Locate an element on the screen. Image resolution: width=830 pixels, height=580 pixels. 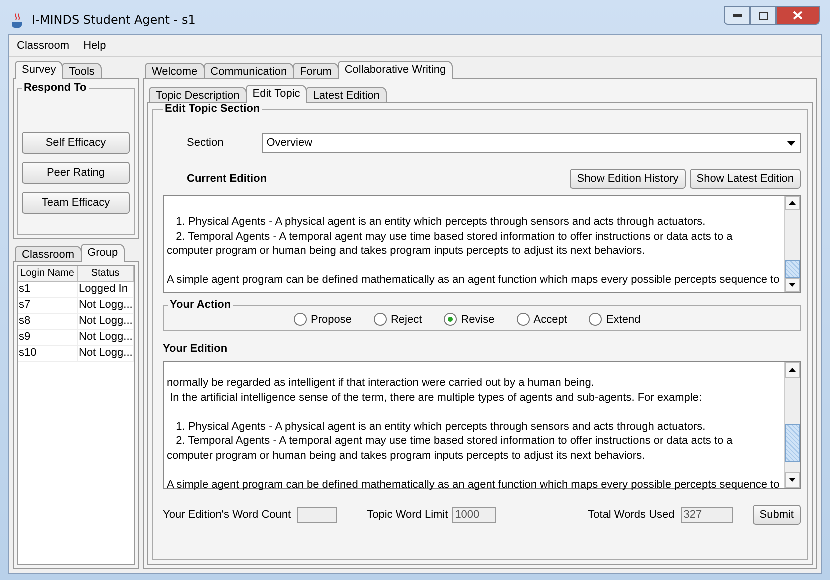
maximize-icon is located at coordinates (763, 16).